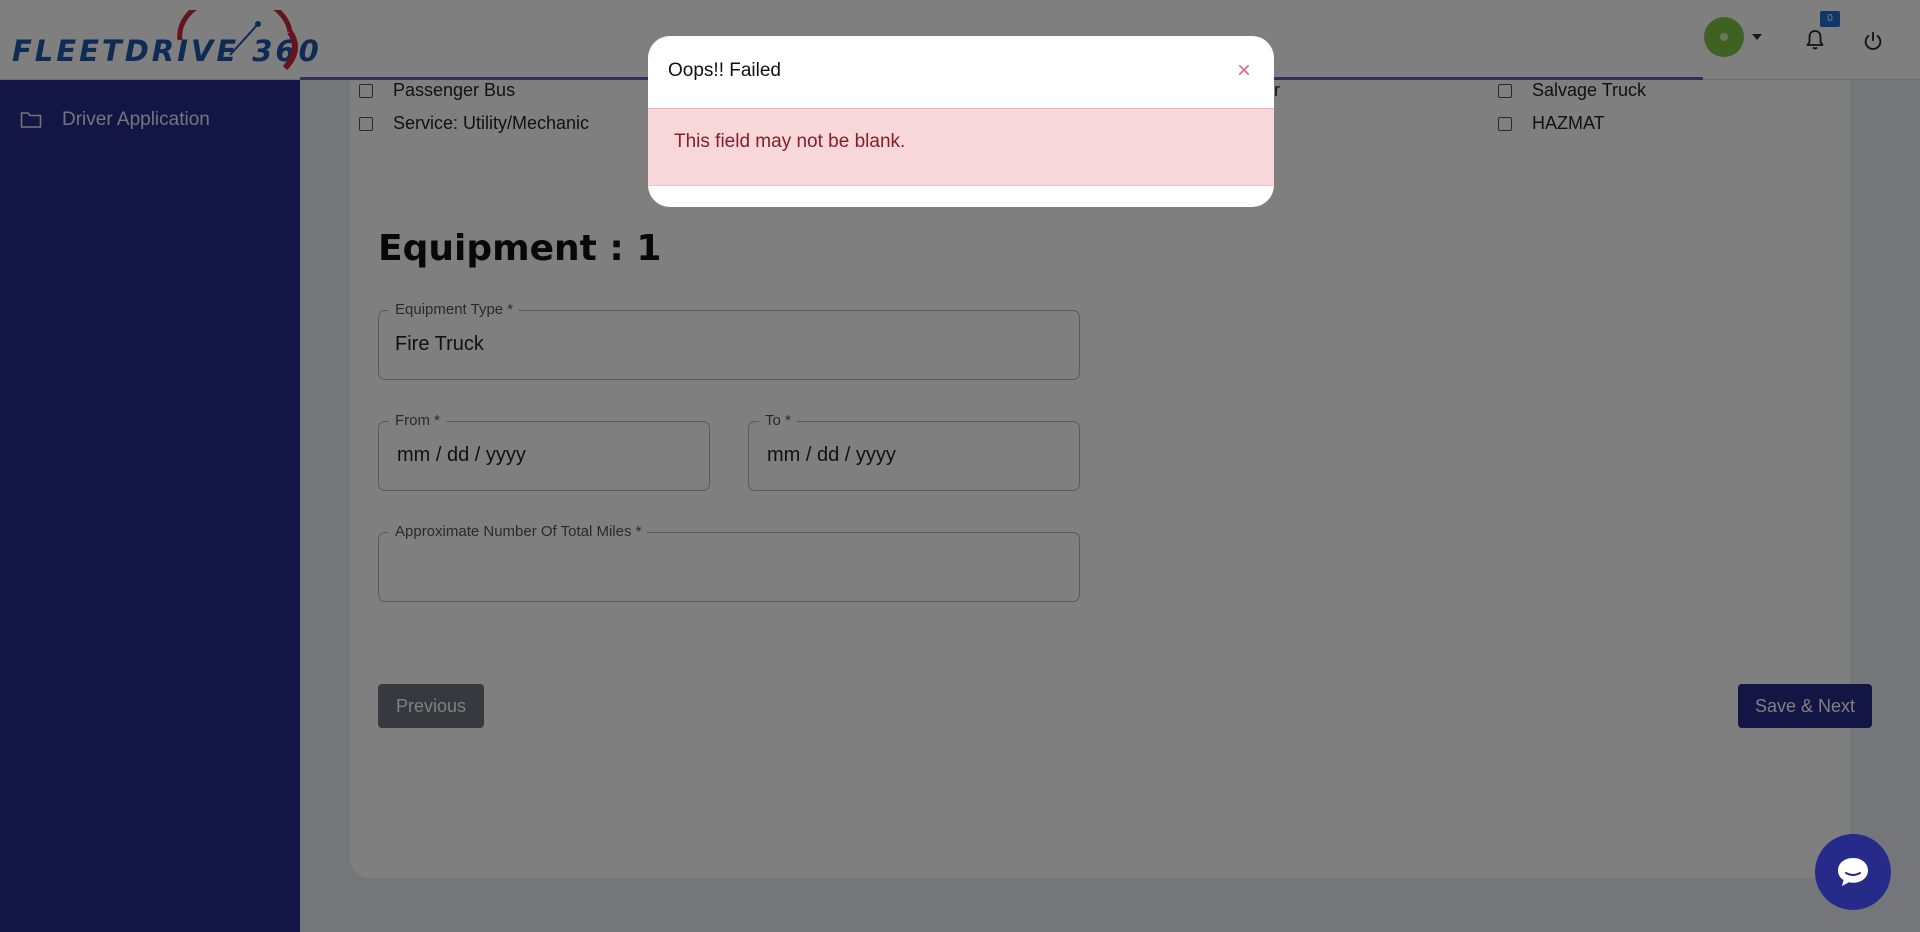 The image size is (1920, 932). I want to click on error-alert: This field may not be blank., so click(961, 147).